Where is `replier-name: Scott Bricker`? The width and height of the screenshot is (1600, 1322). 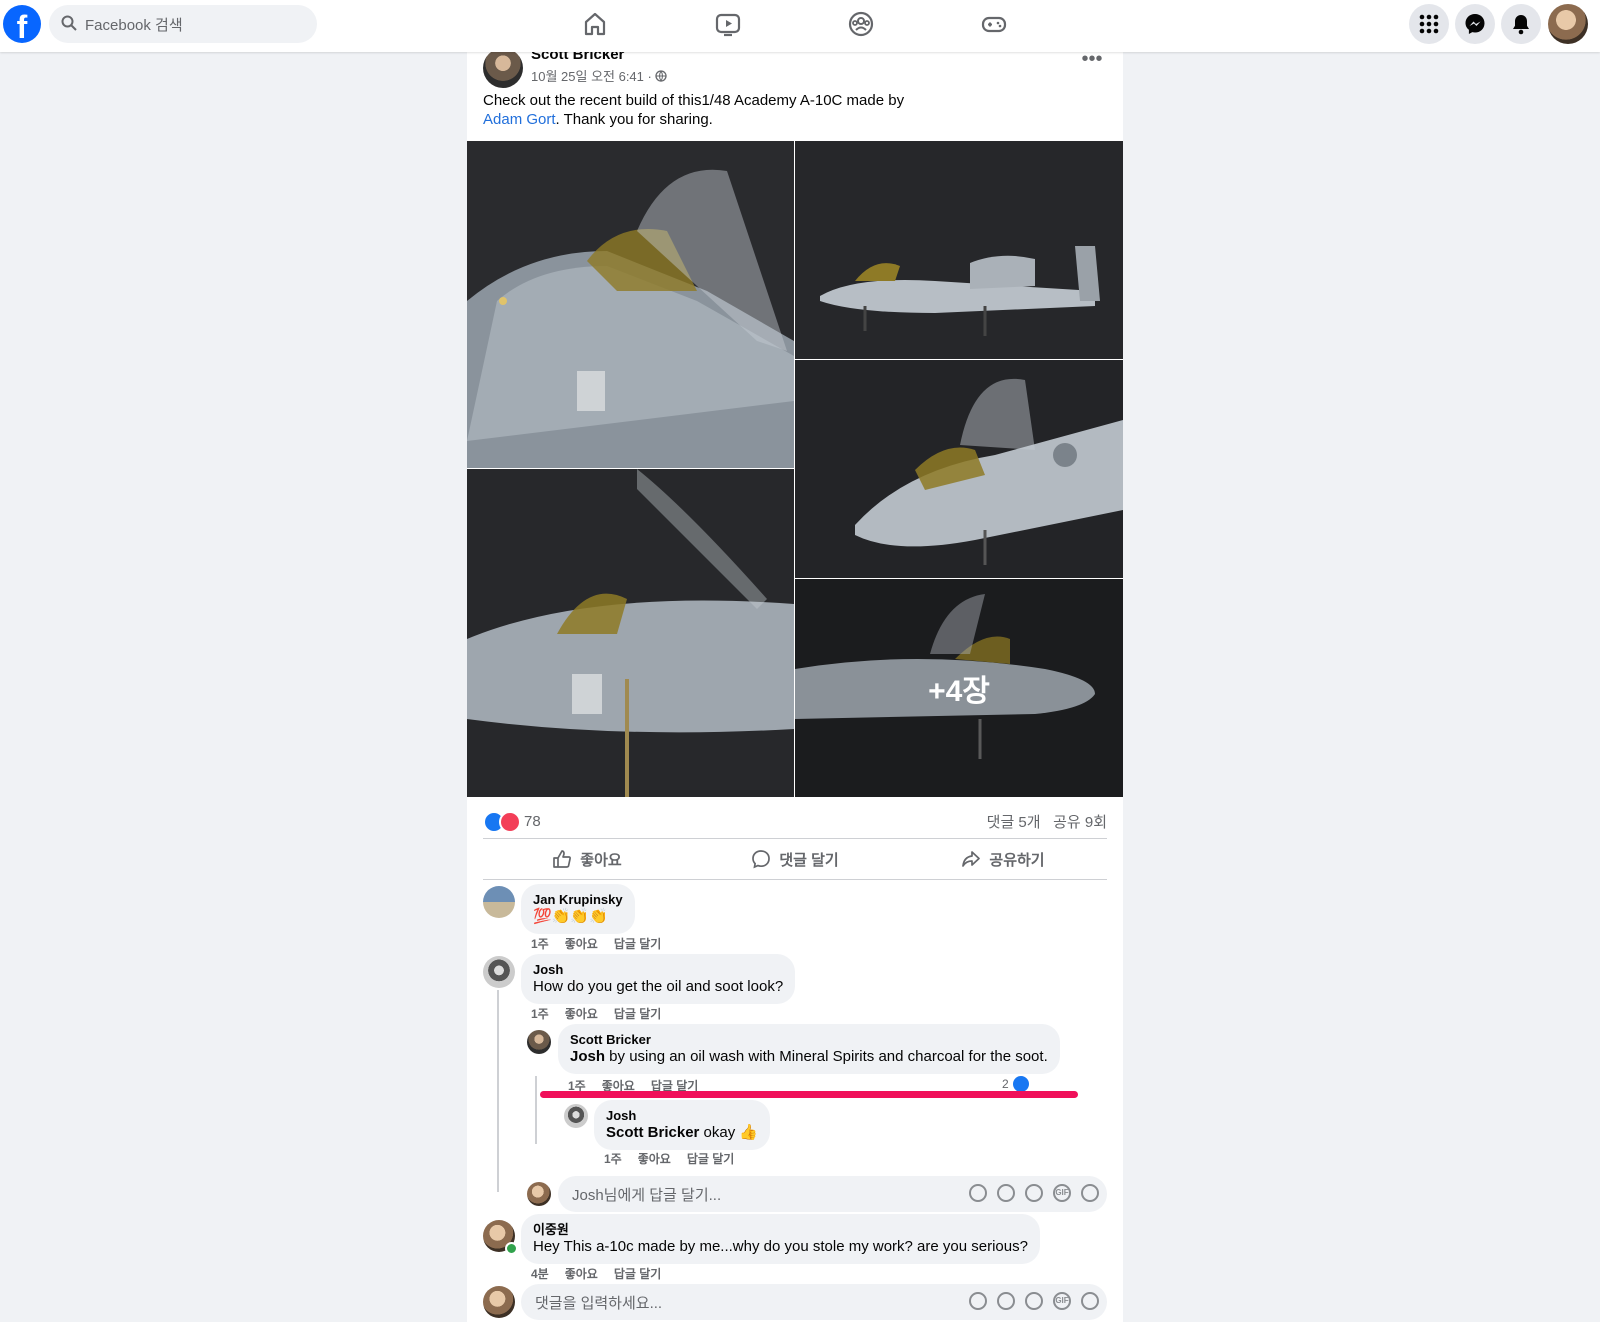
replier-name: Scott Bricker is located at coordinates (809, 1040).